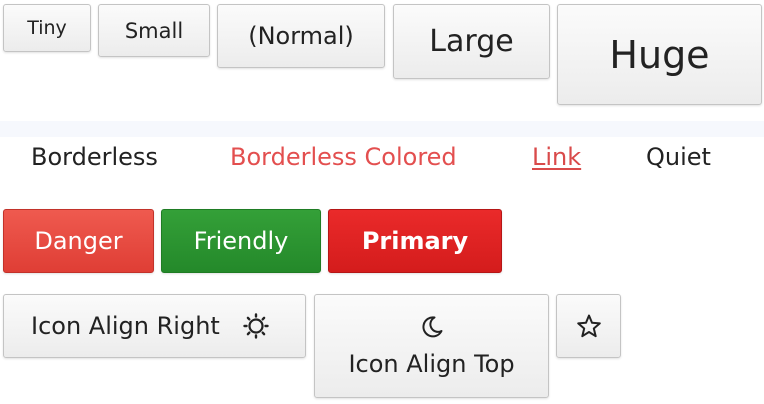 The image size is (764, 404). I want to click on small-button-label: Small, so click(154, 30).